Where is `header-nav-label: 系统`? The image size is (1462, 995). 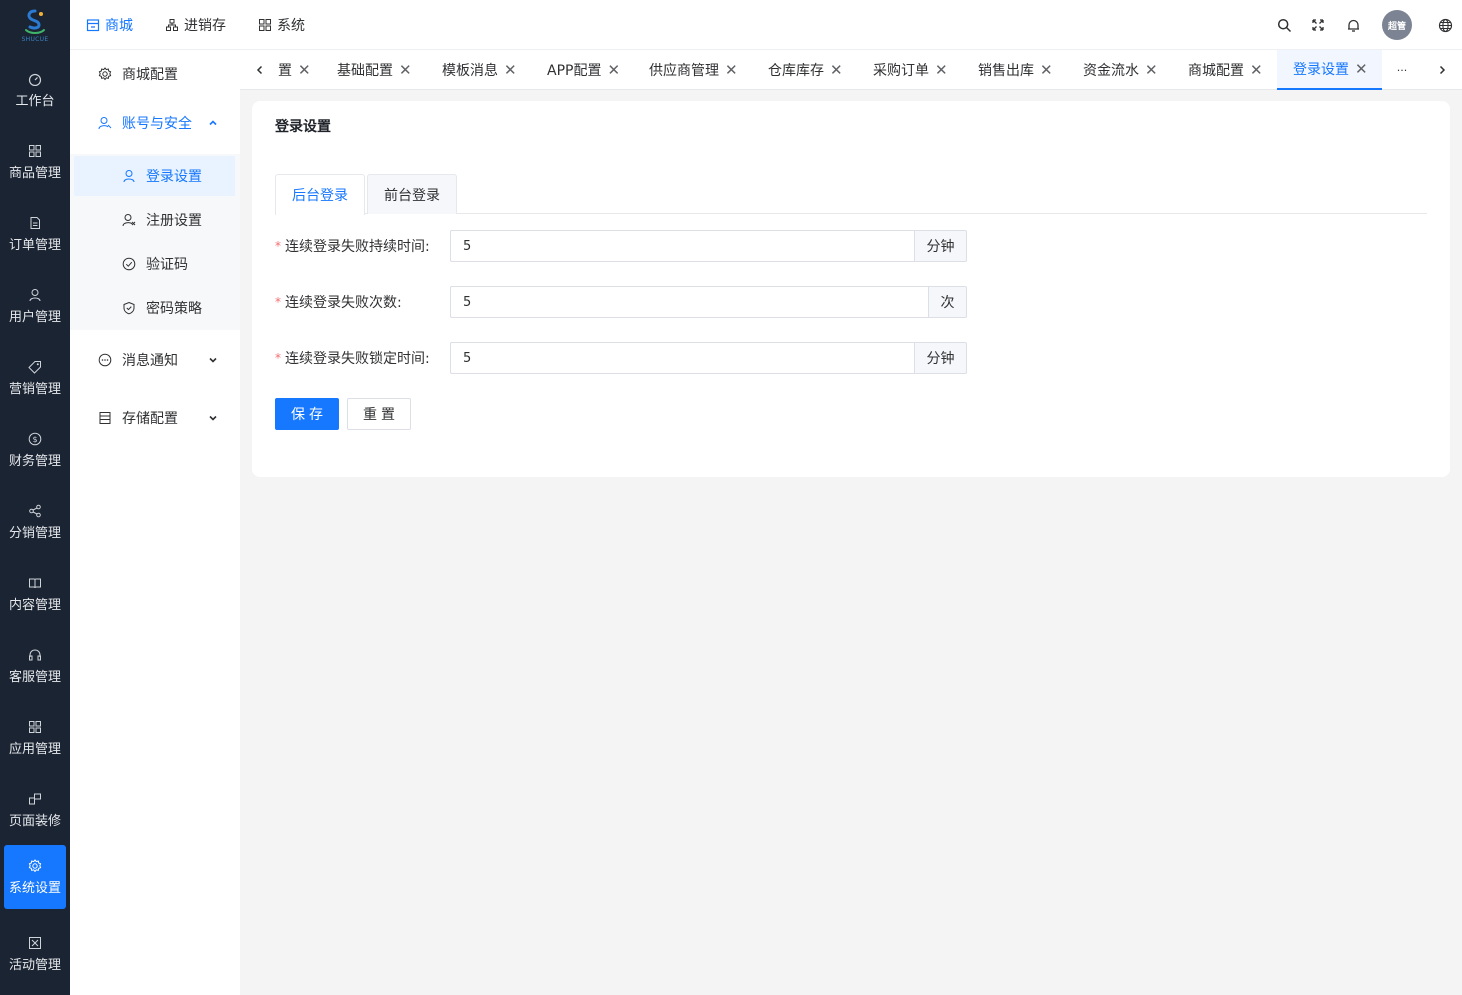
header-nav-label: 系统 is located at coordinates (291, 26).